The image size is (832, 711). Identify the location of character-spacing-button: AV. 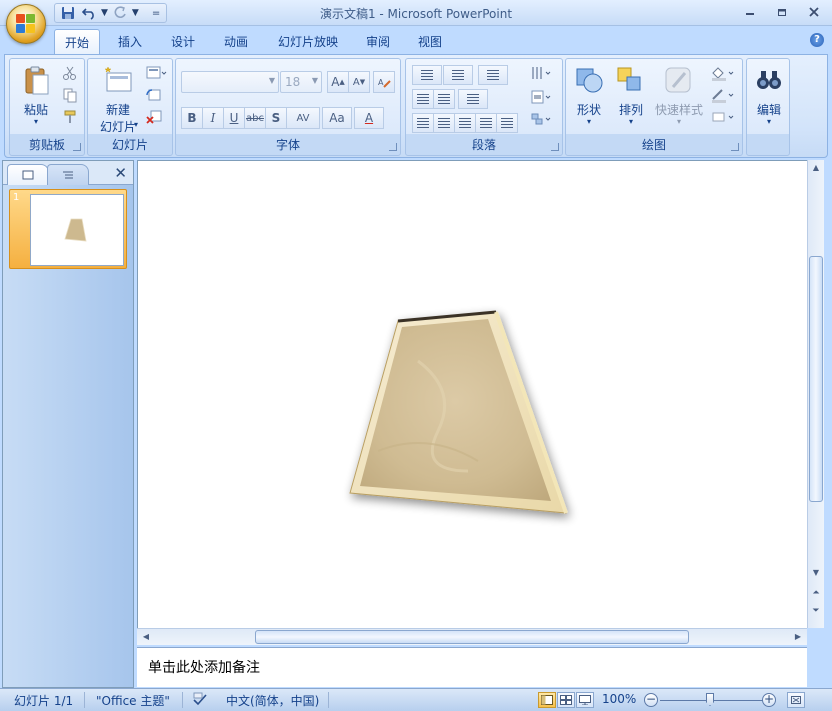
(303, 118).